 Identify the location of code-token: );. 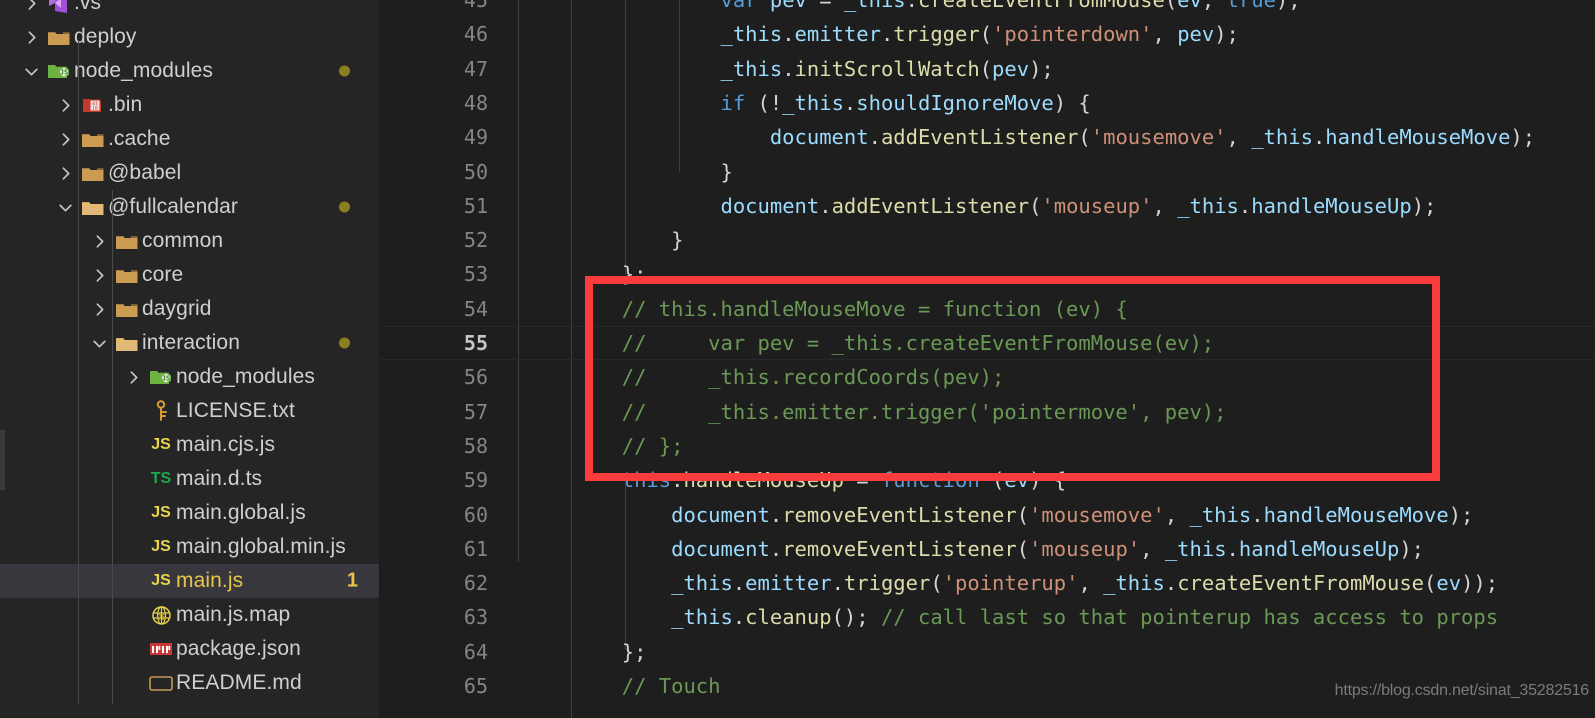
(1461, 514).